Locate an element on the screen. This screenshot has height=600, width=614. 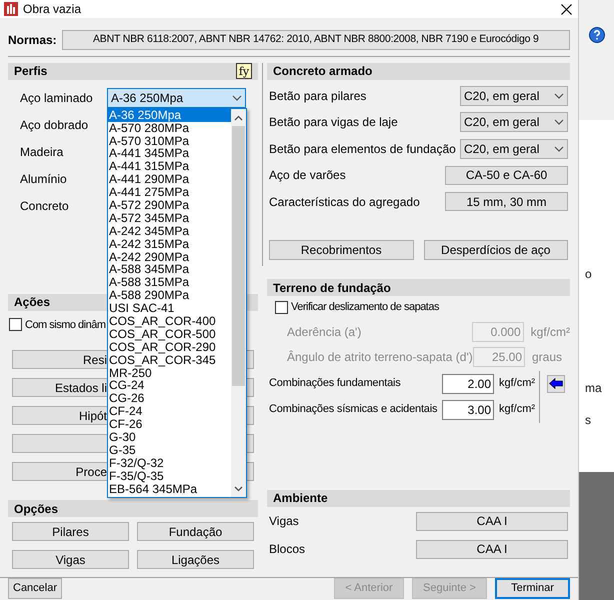
row-label: Blocos is located at coordinates (287, 549).